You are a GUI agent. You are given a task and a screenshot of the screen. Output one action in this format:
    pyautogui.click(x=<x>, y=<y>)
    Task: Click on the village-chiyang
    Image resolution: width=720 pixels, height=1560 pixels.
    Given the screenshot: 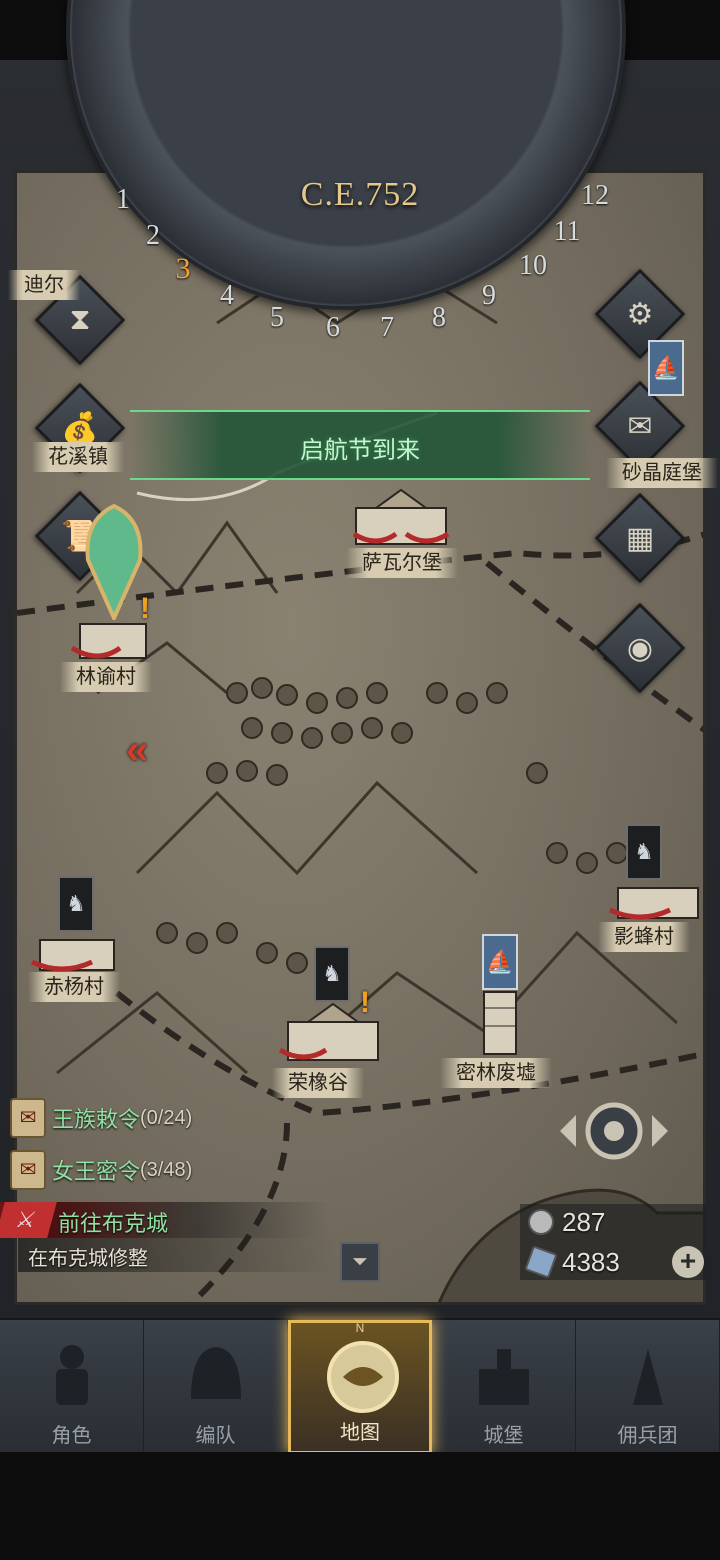 What is the action you would take?
    pyautogui.click(x=76, y=951)
    